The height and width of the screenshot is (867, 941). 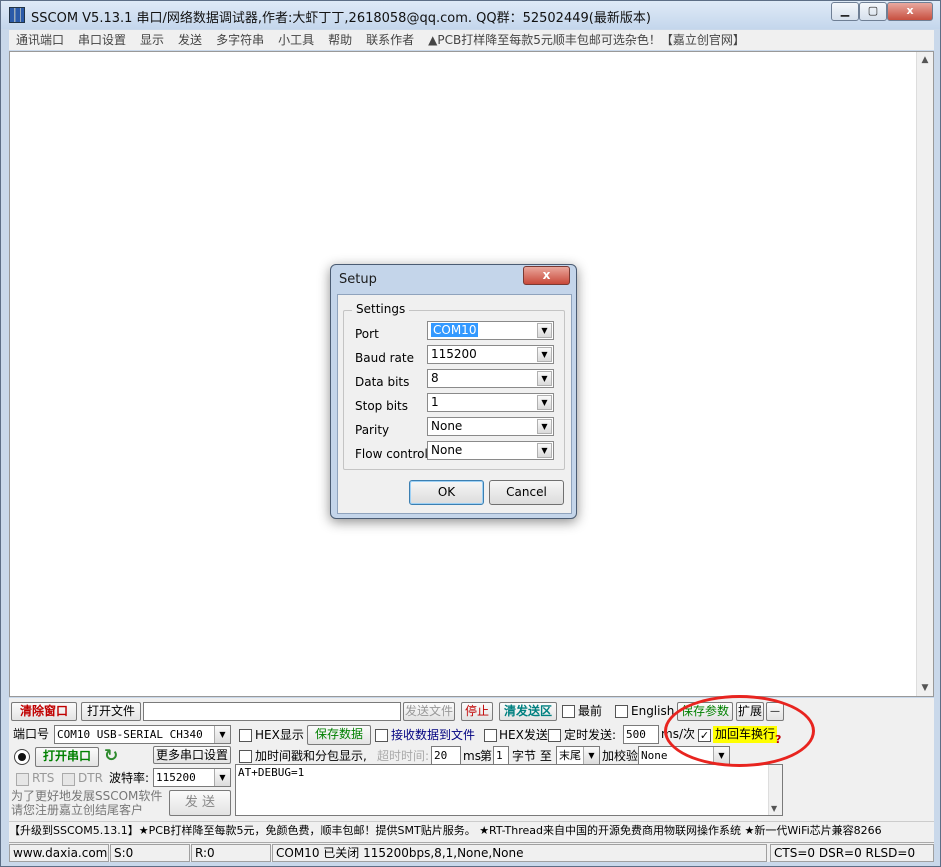 I want to click on open-file-button: 打开文件, so click(x=111, y=711).